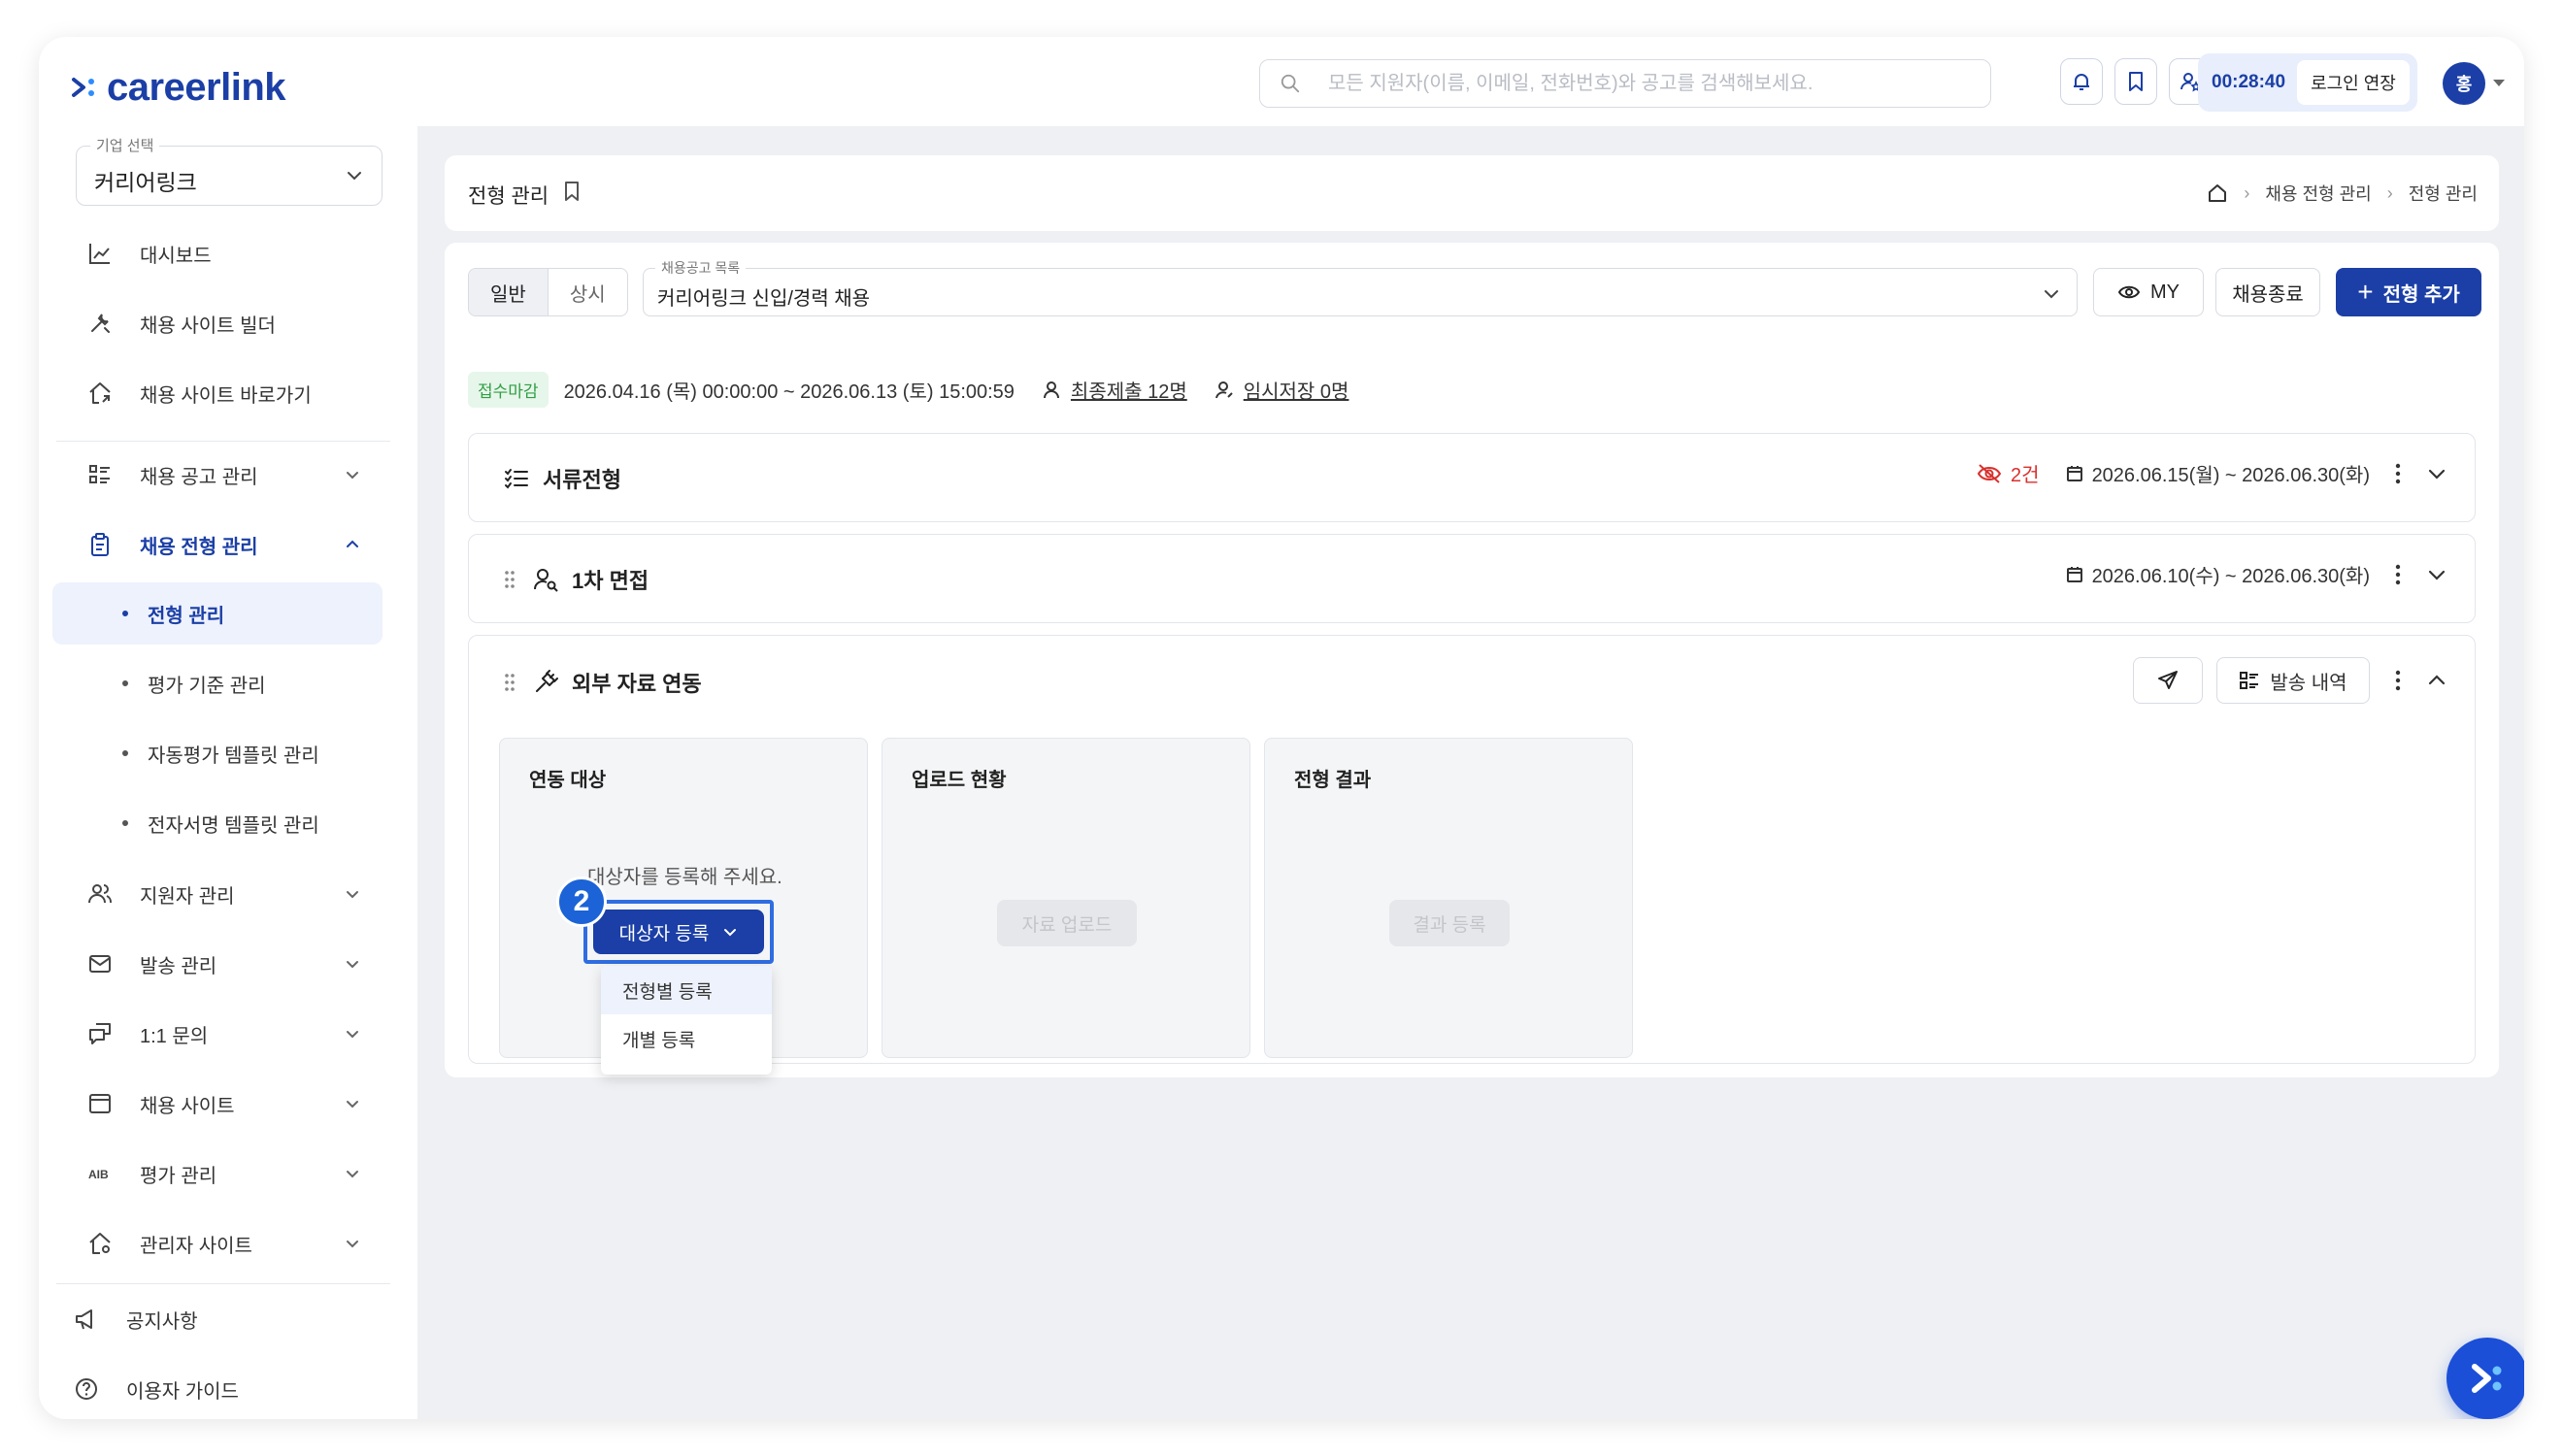 The height and width of the screenshot is (1456, 2563). Describe the element at coordinates (162, 1321) in the screenshot. I see `sidebar-item-label: 공지사항` at that location.